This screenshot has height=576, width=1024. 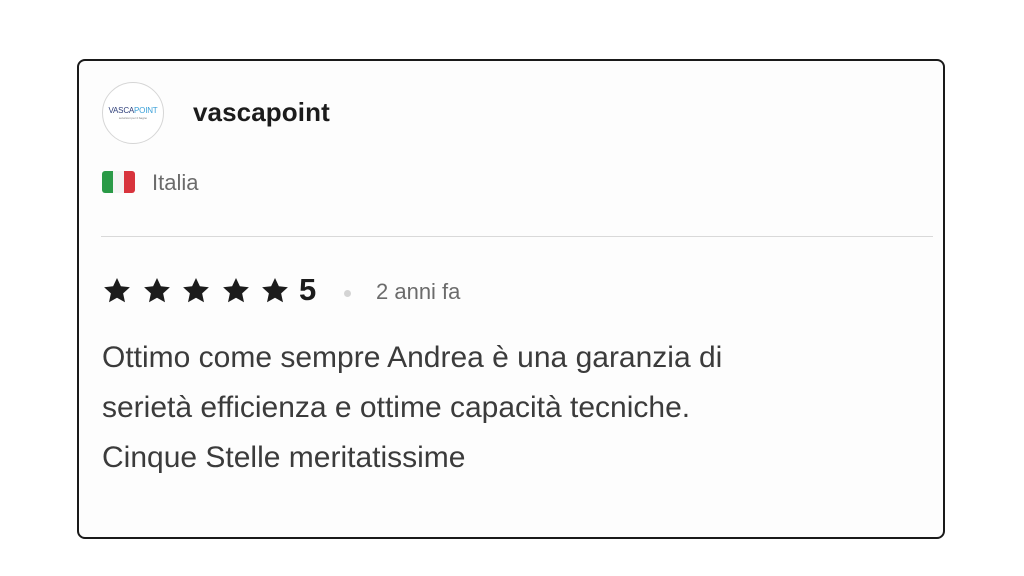 What do you see at coordinates (175, 182) in the screenshot?
I see `reviewer-country: Italia` at bounding box center [175, 182].